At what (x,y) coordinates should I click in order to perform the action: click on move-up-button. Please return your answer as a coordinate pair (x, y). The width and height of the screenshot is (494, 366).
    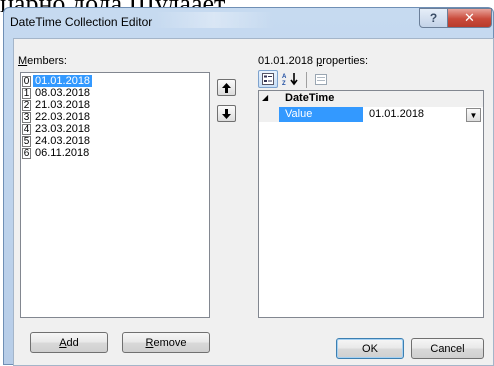
    Looking at the image, I should click on (226, 87).